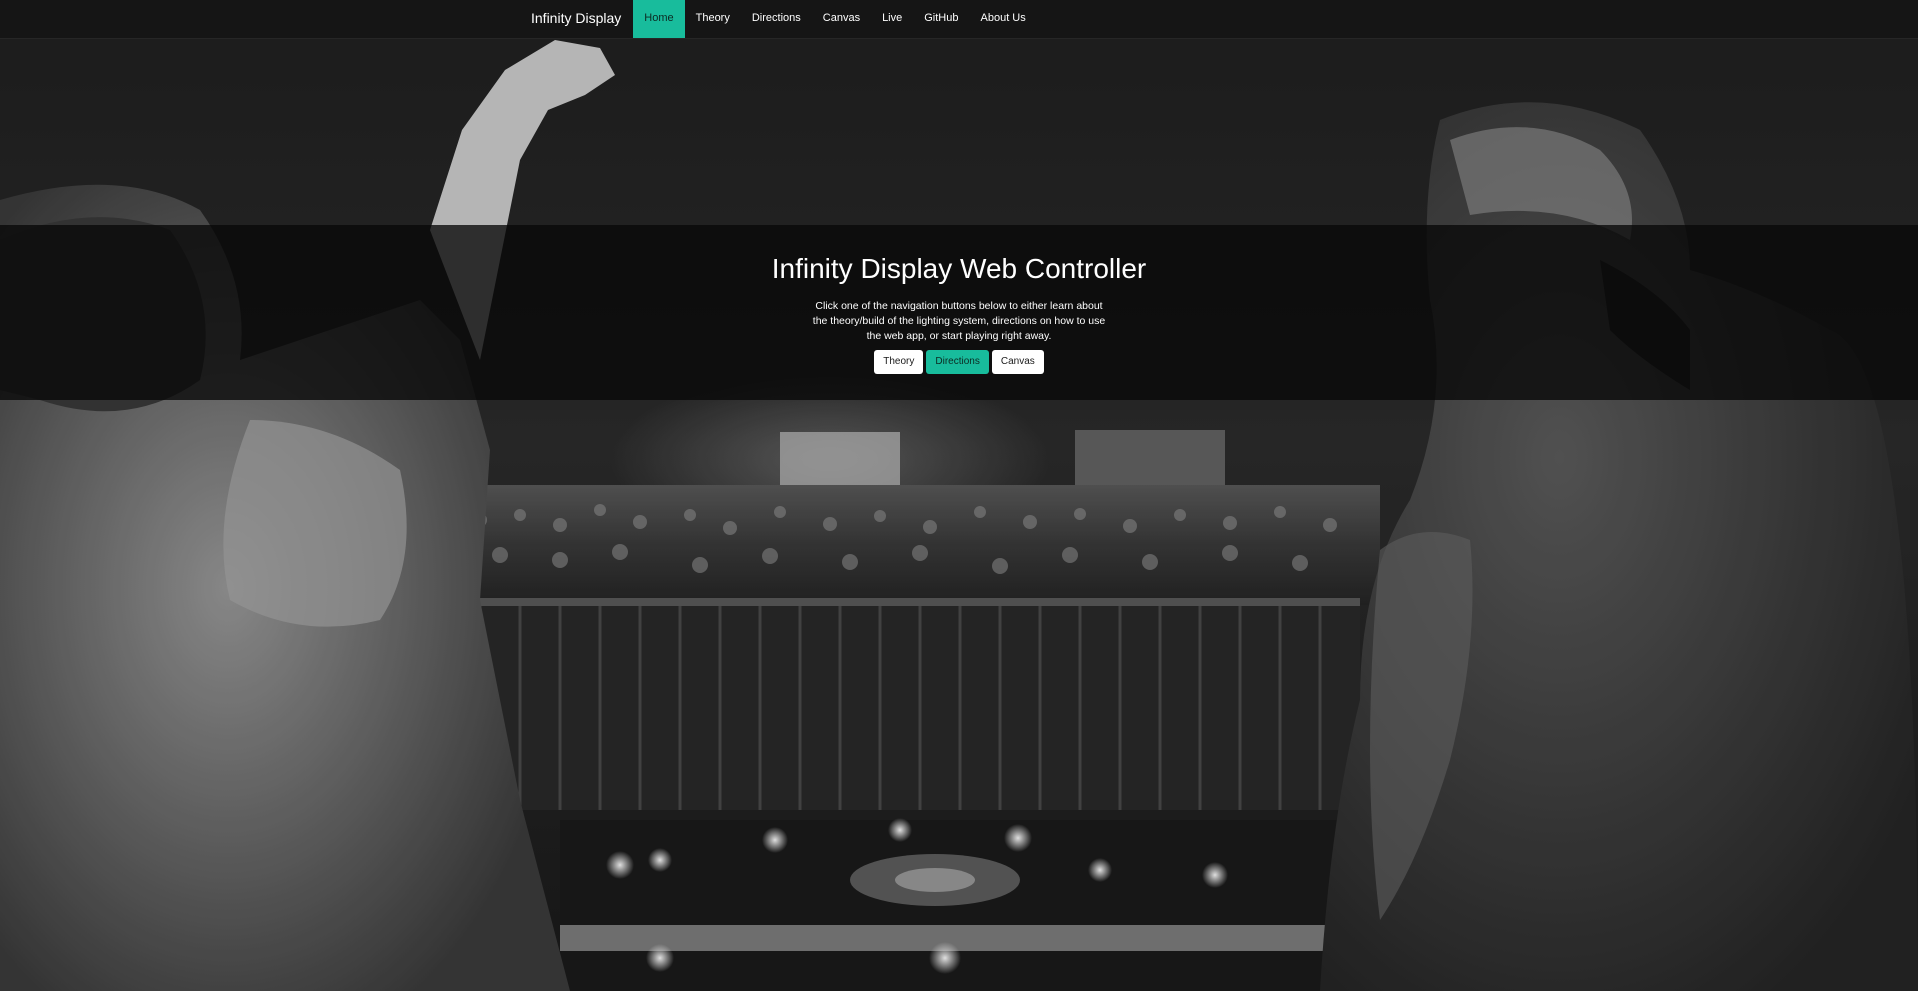 Image resolution: width=1918 pixels, height=991 pixels. I want to click on nav-item-theory: Theory, so click(713, 19).